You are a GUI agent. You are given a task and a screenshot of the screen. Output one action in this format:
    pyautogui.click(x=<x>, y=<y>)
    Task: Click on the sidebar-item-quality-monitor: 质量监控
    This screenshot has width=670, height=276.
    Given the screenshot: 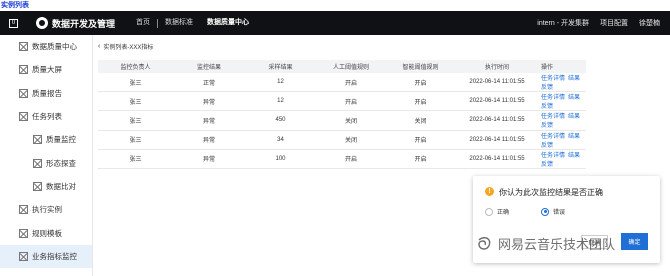 What is the action you would take?
    pyautogui.click(x=46, y=139)
    